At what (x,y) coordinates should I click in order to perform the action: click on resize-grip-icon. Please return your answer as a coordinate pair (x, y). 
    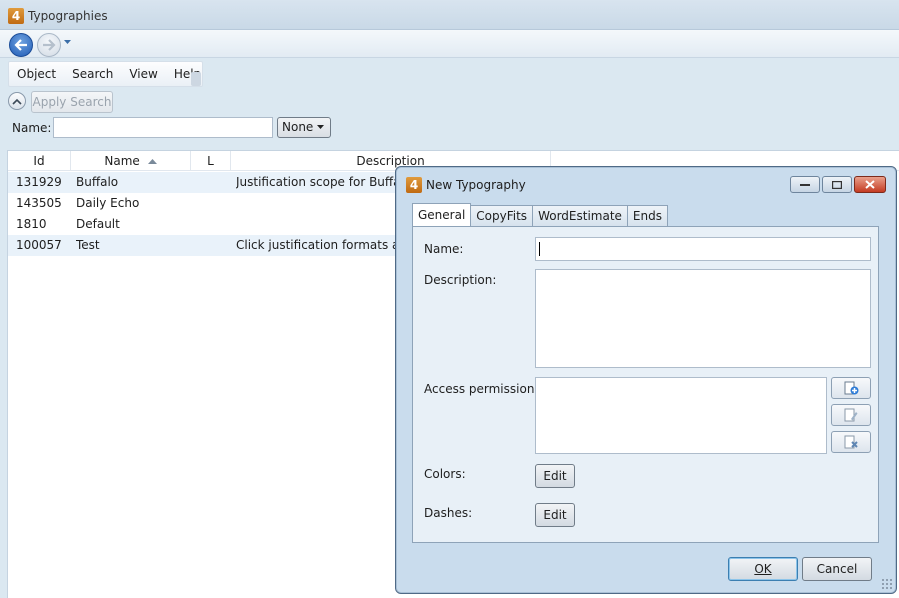
    Looking at the image, I should click on (887, 584).